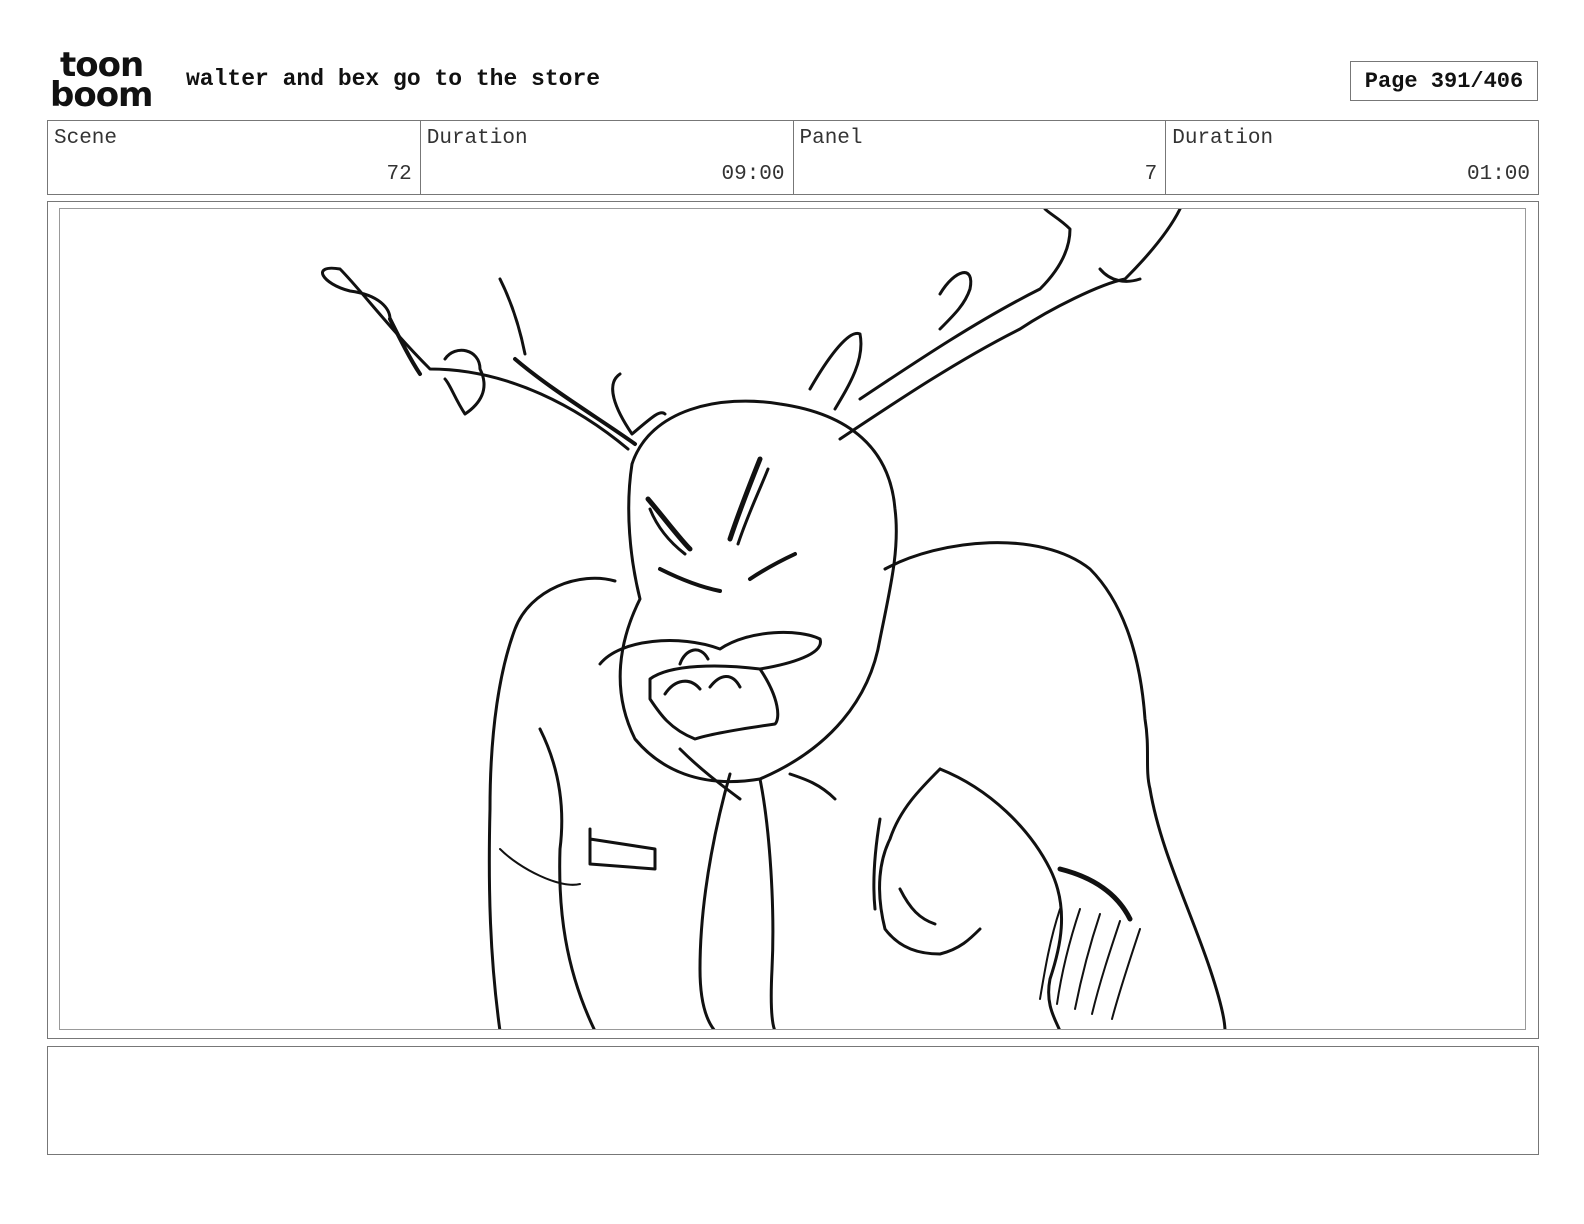 The height and width of the screenshot is (1224, 1584). Describe the element at coordinates (1223, 138) in the screenshot. I see `panel-duration-label: Duration` at that location.